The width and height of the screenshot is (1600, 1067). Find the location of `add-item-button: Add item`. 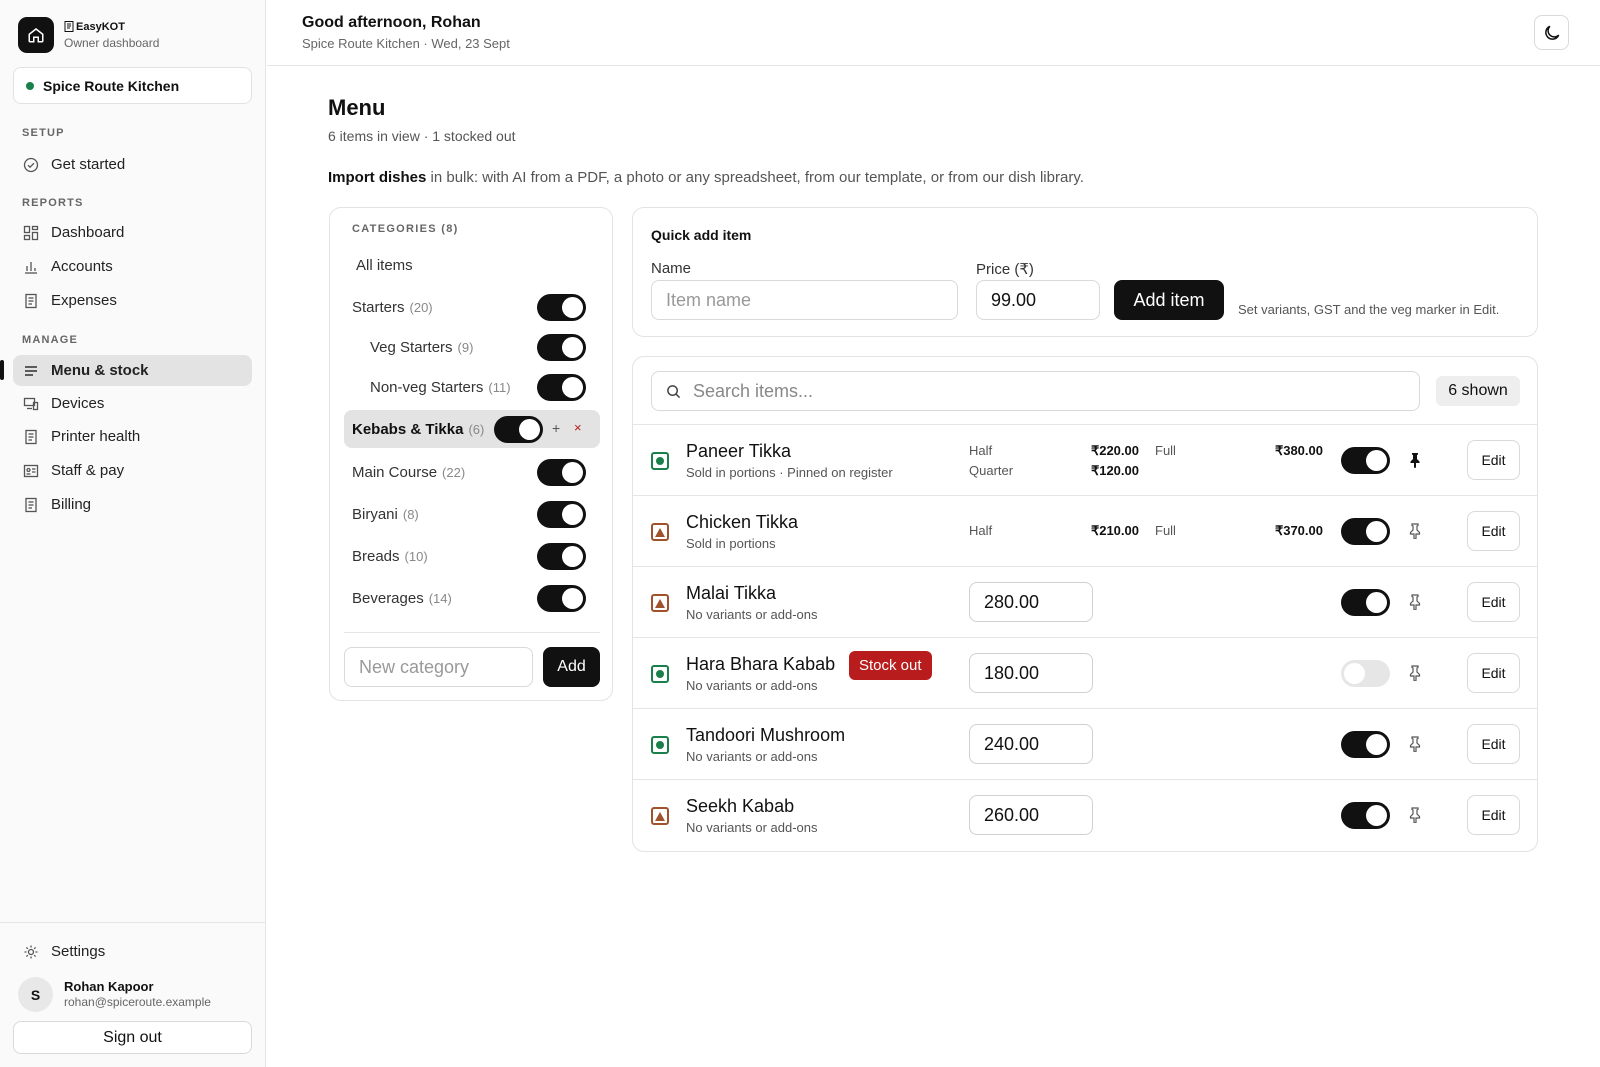

add-item-button: Add item is located at coordinates (1169, 300).